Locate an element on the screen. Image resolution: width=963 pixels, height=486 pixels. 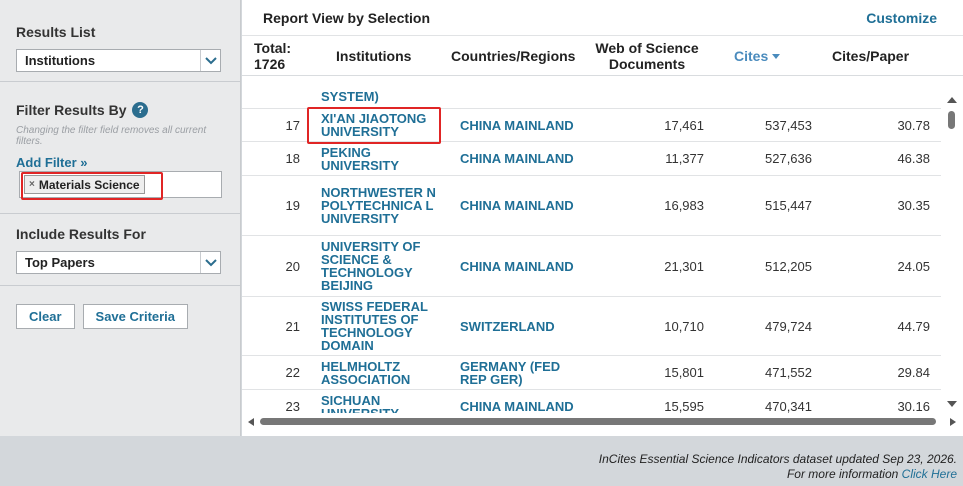
cites-per-paper-cell: 24.05 is located at coordinates (913, 266).